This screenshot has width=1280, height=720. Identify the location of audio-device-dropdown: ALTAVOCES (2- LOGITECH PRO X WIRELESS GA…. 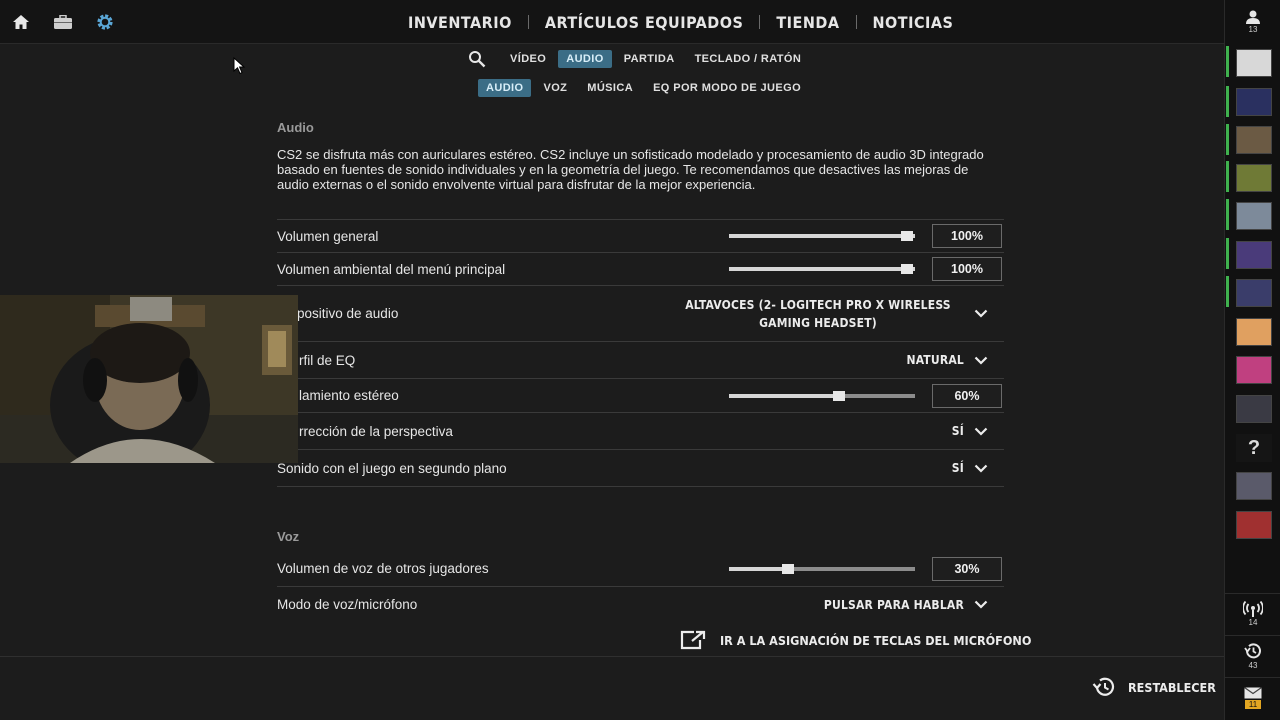
(830, 314).